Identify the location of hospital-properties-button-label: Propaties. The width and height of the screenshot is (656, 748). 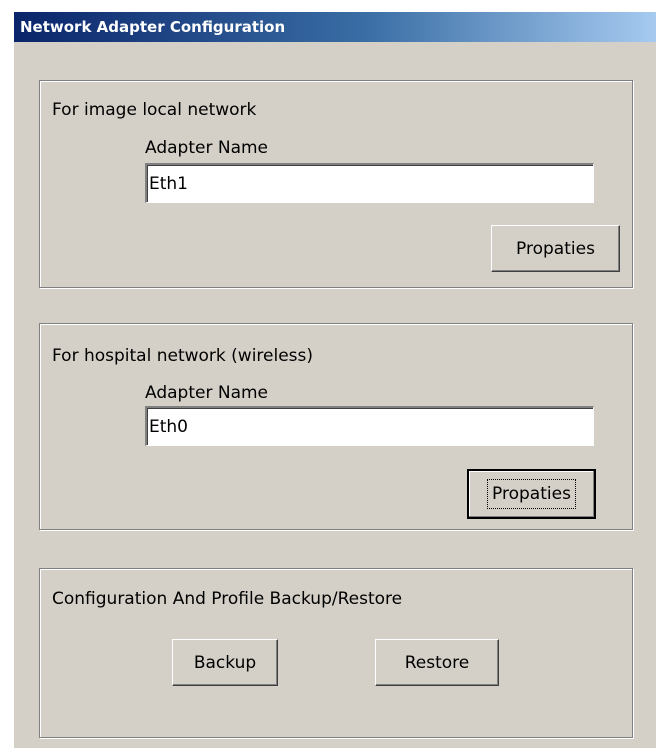
(531, 494).